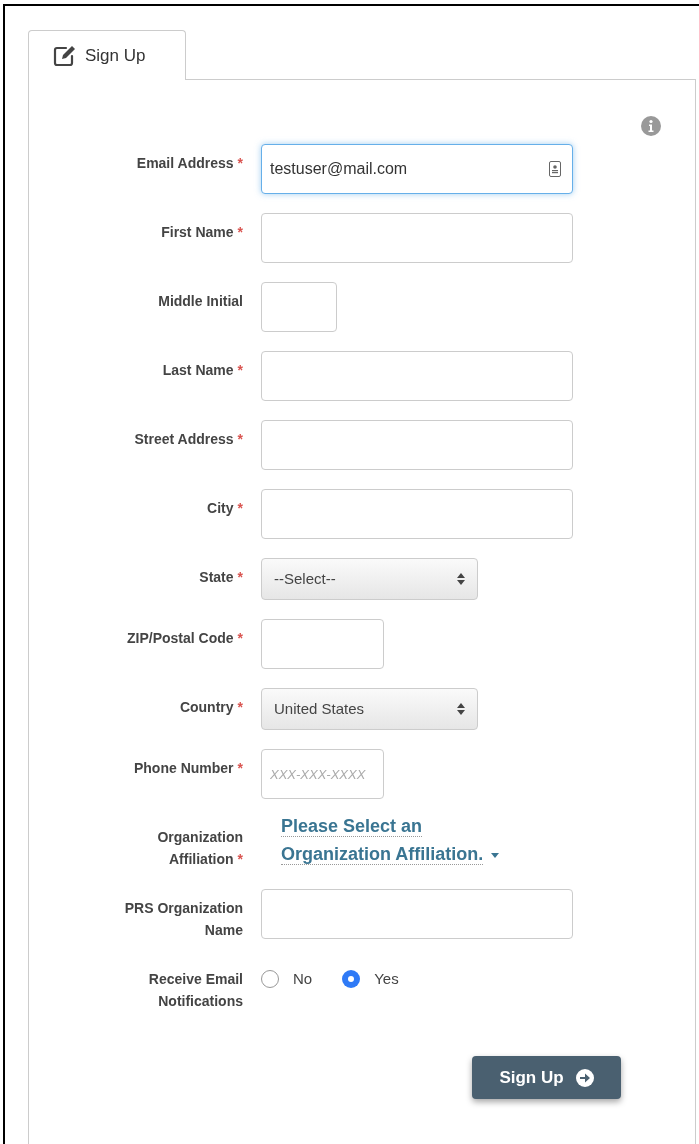 Image resolution: width=699 pixels, height=1144 pixels. Describe the element at coordinates (189, 163) in the screenshot. I see `field-label: Email Address *` at that location.